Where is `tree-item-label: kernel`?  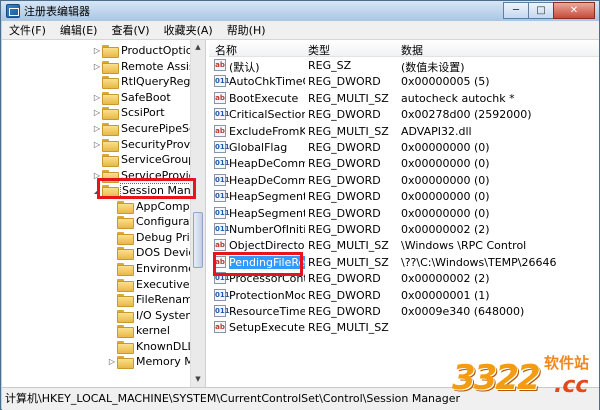
tree-item-label: kernel is located at coordinates (153, 331).